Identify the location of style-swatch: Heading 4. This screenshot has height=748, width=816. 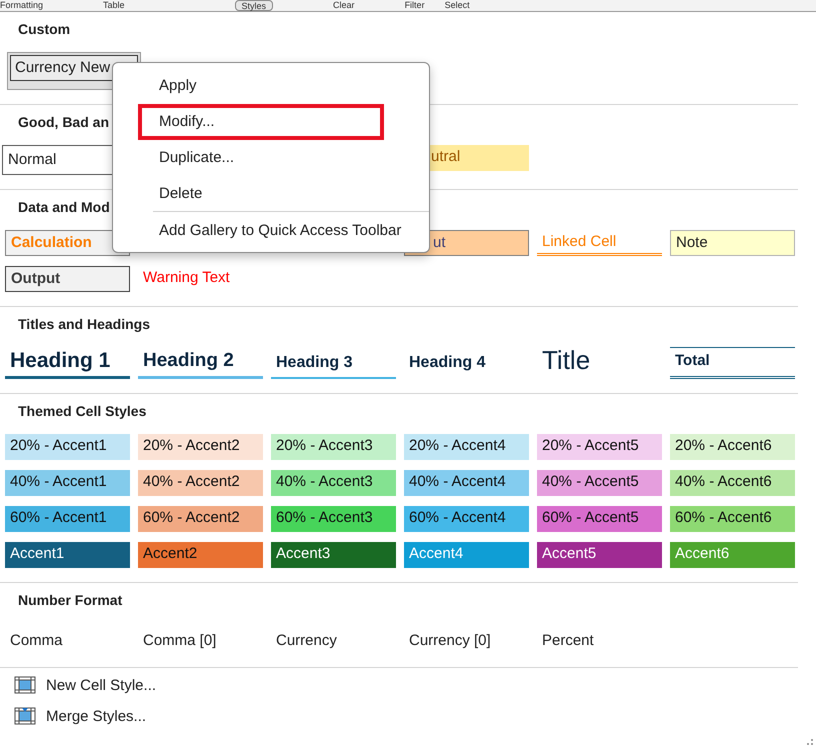
(466, 363).